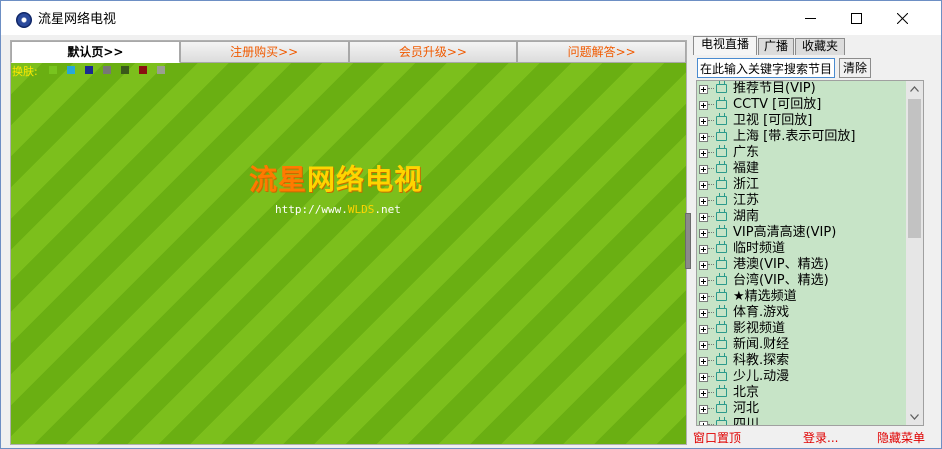  What do you see at coordinates (901, 437) in the screenshot?
I see `hide-menu-link: 隐藏菜单` at bounding box center [901, 437].